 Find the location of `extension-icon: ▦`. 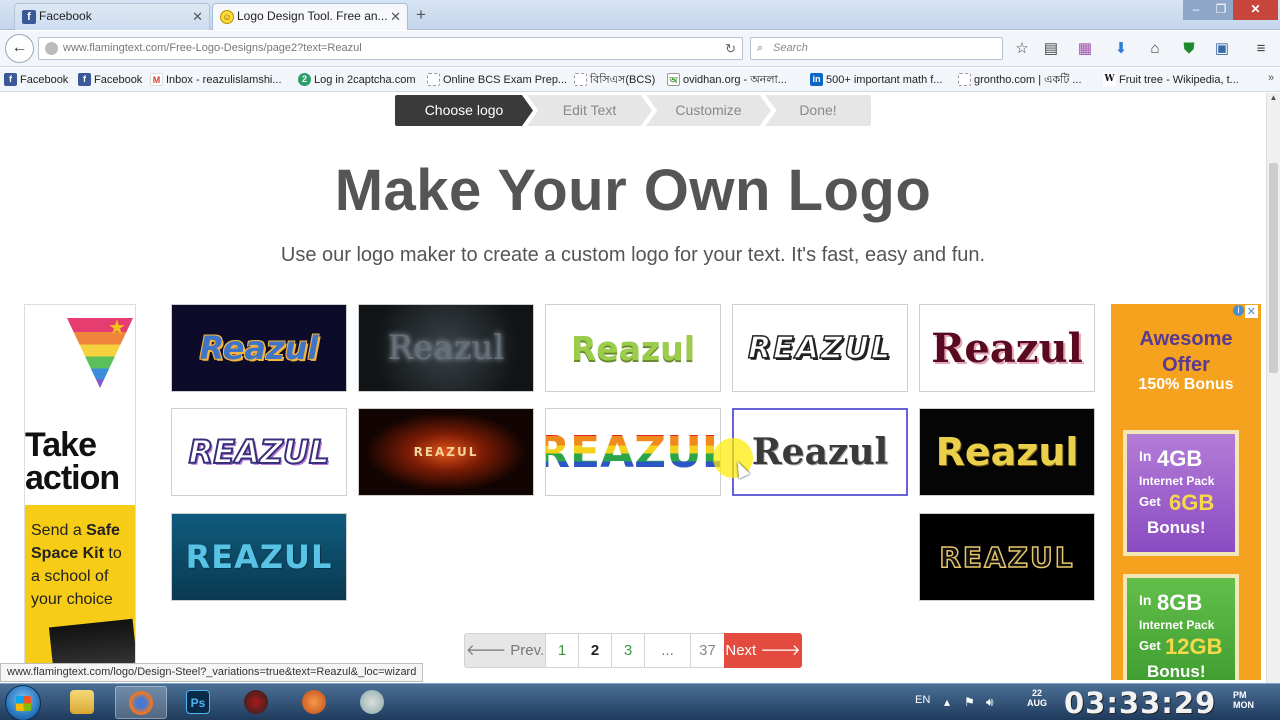

extension-icon: ▦ is located at coordinates (1085, 49).